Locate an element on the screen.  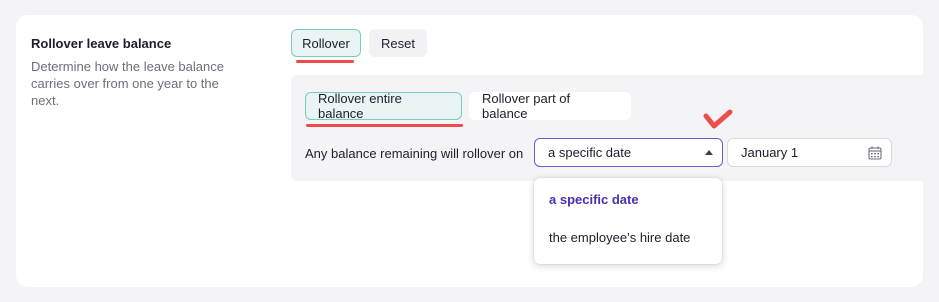
rollover-entire-balance-button: Rollover entire balance is located at coordinates (383, 106).